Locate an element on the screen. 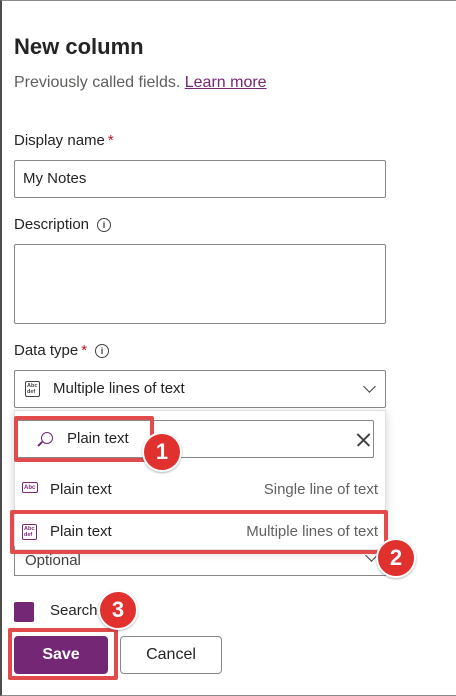 The image size is (456, 696). description-textarea is located at coordinates (200, 284).